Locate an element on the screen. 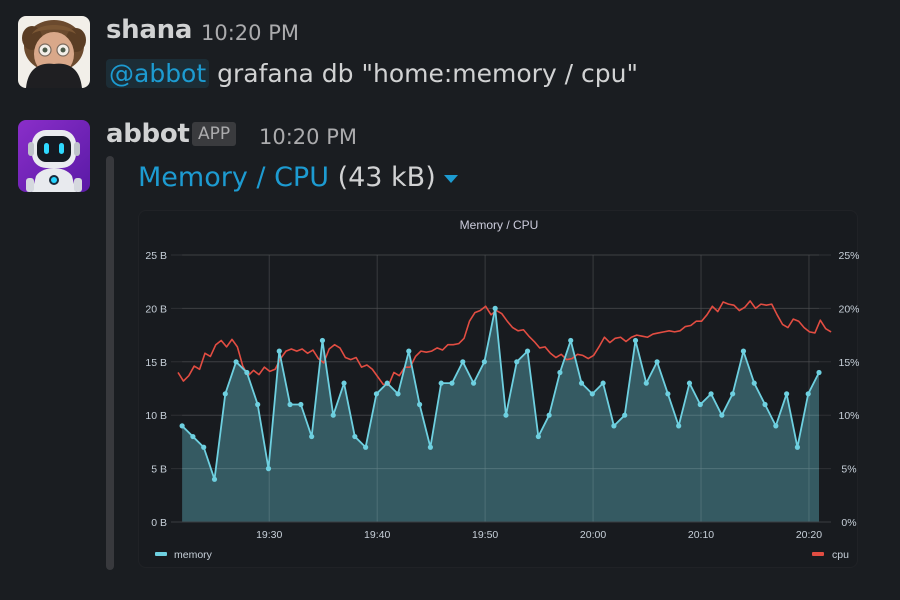  y-left-tick-label: 15 B is located at coordinates (156, 363).